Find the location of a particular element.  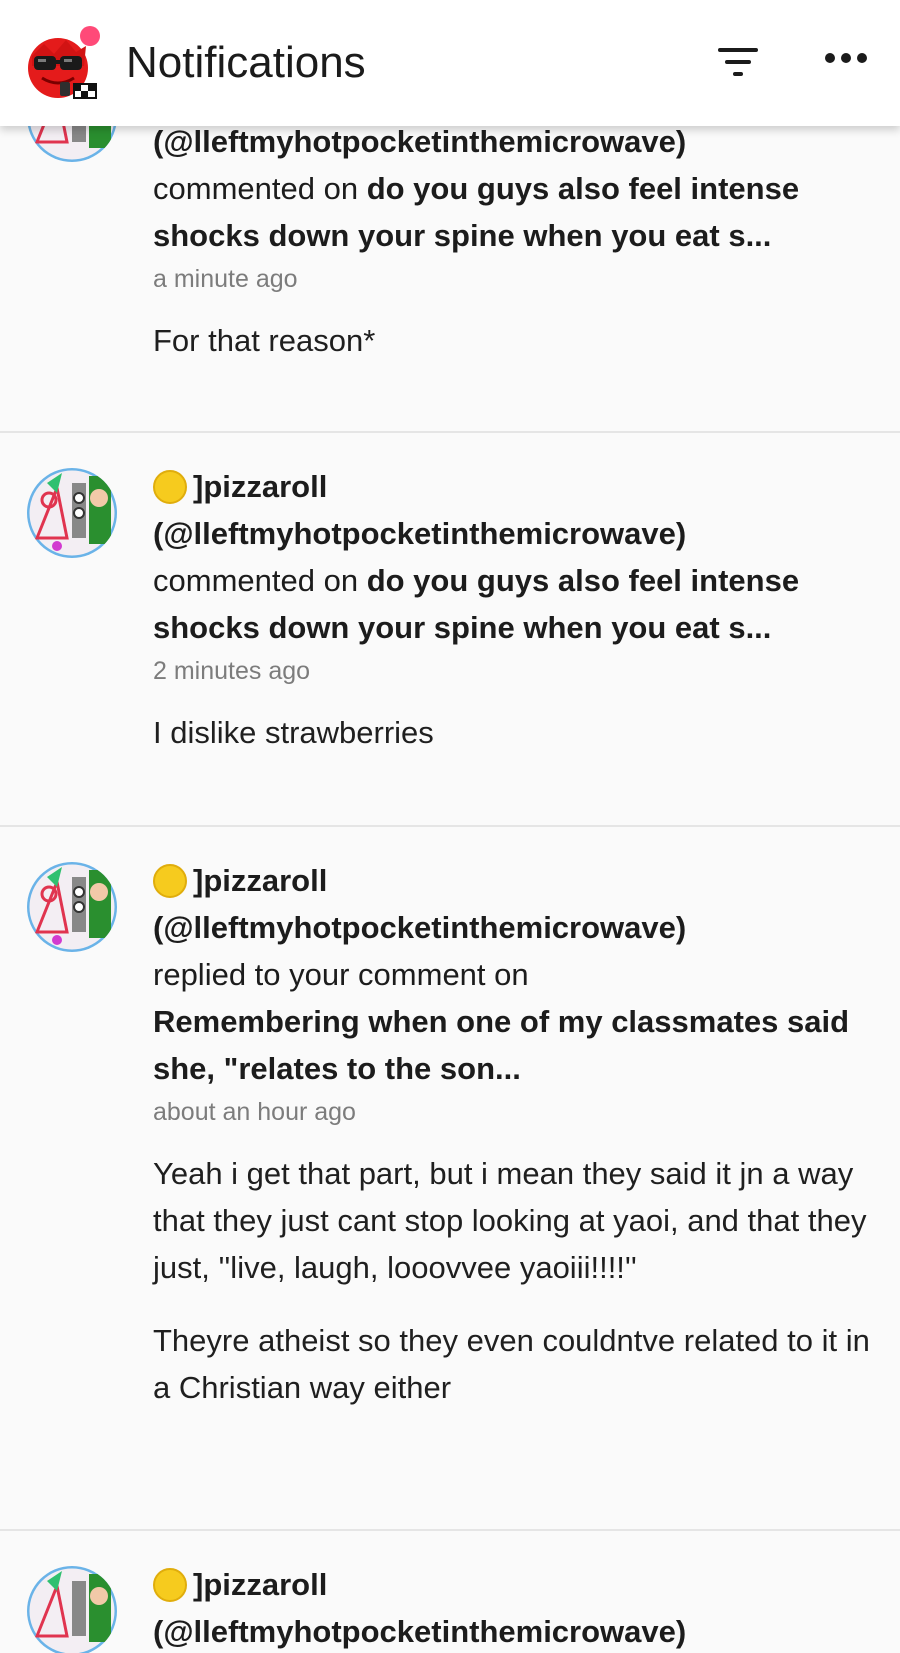

more-options-button is located at coordinates (846, 62).